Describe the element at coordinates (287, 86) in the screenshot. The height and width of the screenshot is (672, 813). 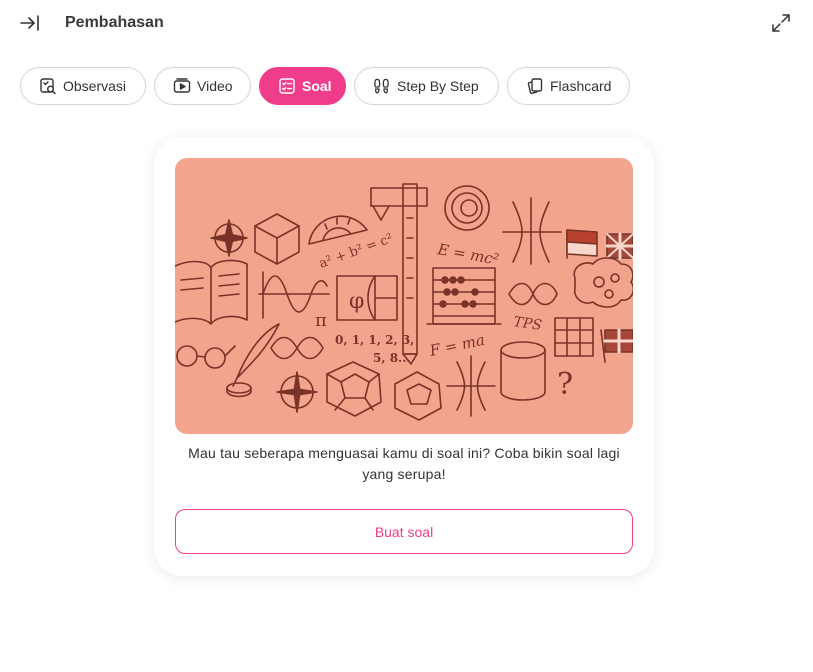
I see `checklist-icon` at that location.